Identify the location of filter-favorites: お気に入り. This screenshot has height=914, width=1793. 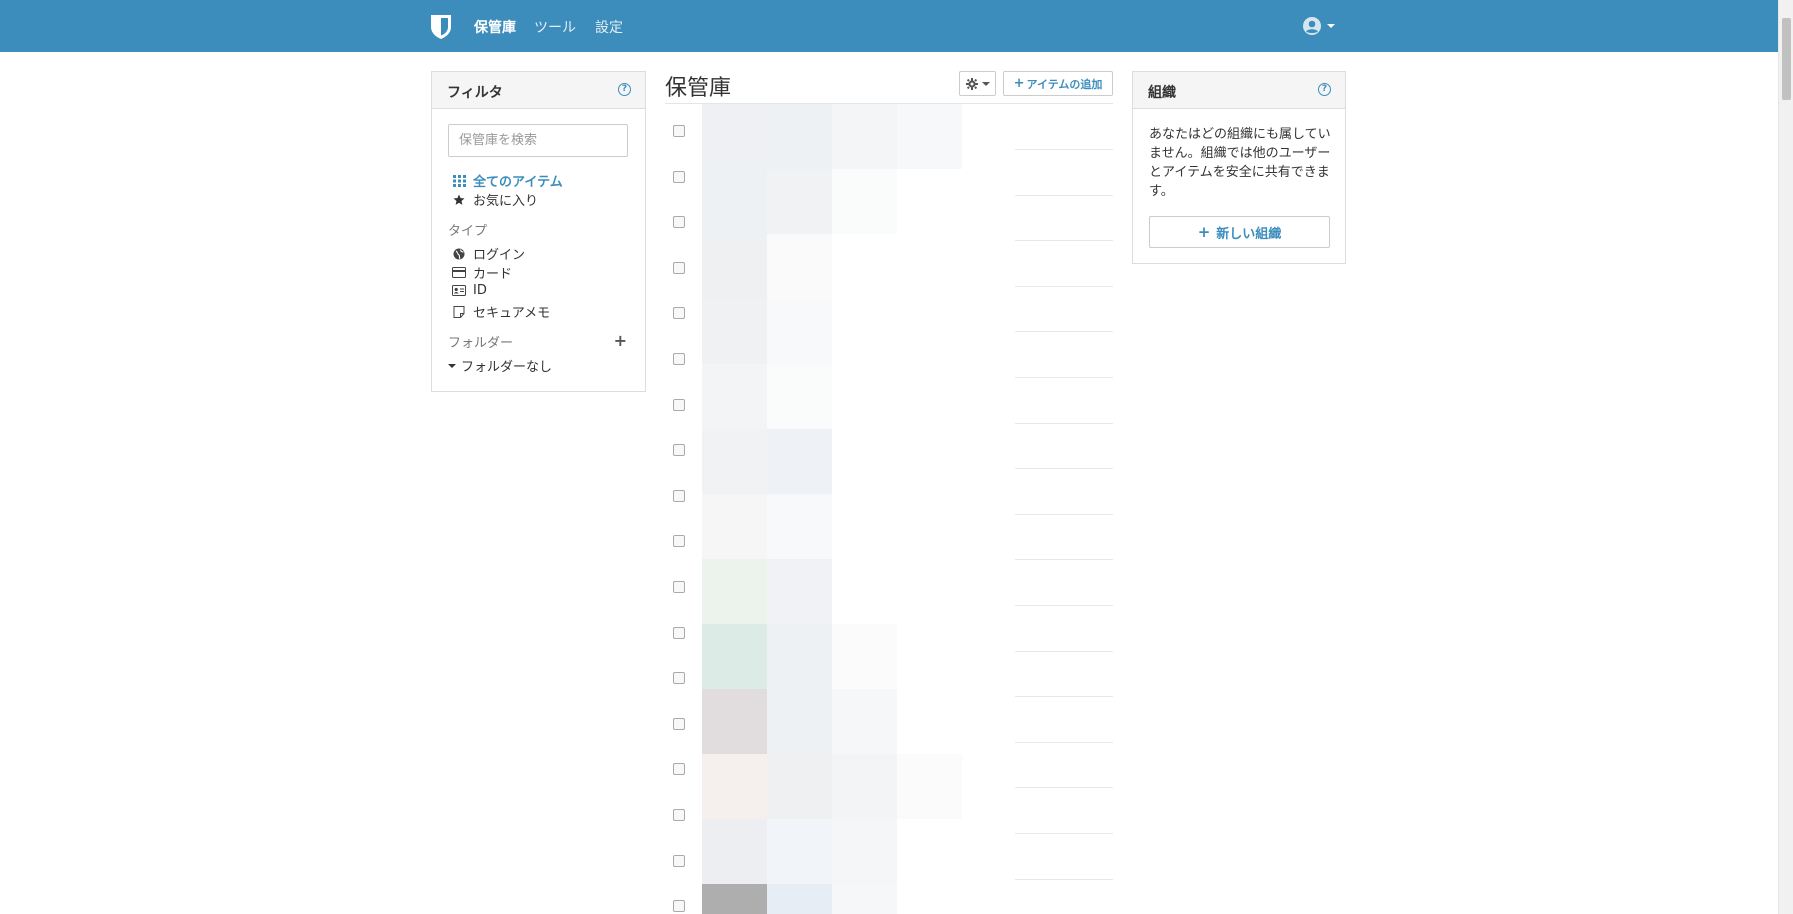
(495, 199).